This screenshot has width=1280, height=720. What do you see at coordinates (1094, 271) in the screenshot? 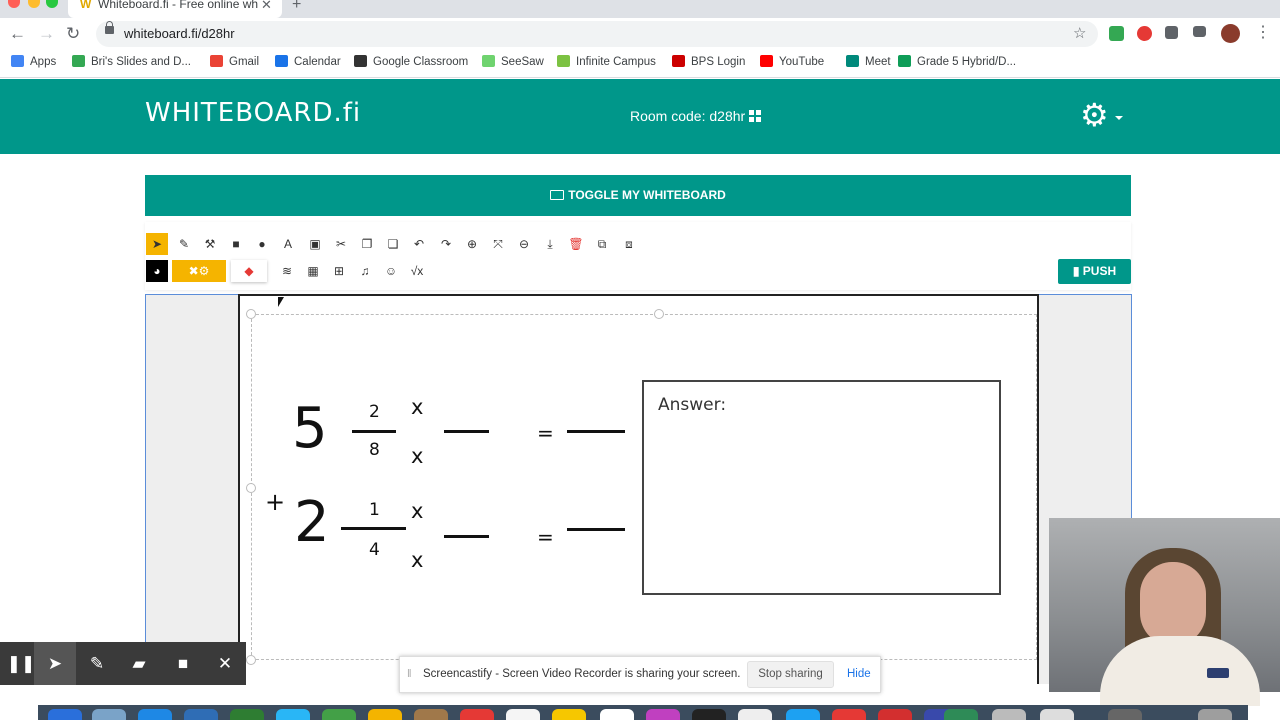
I see `push-button: ▮ PUSH` at bounding box center [1094, 271].